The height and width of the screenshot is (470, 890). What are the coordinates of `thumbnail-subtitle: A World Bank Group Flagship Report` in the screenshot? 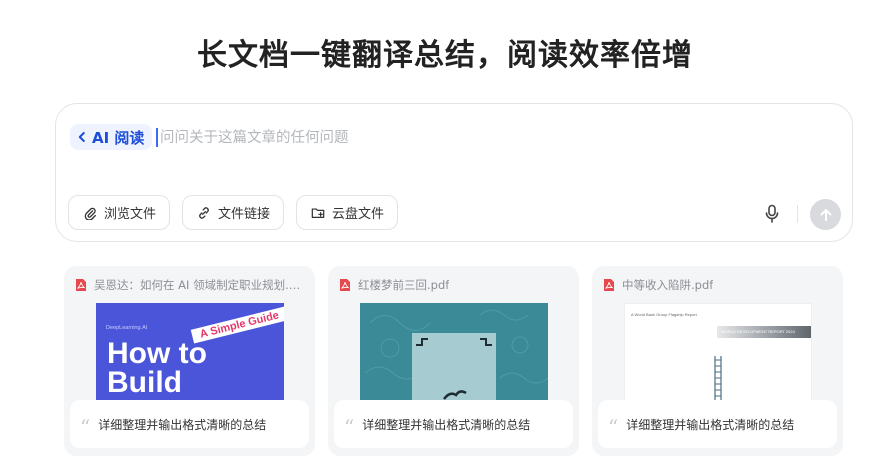 It's located at (664, 314).